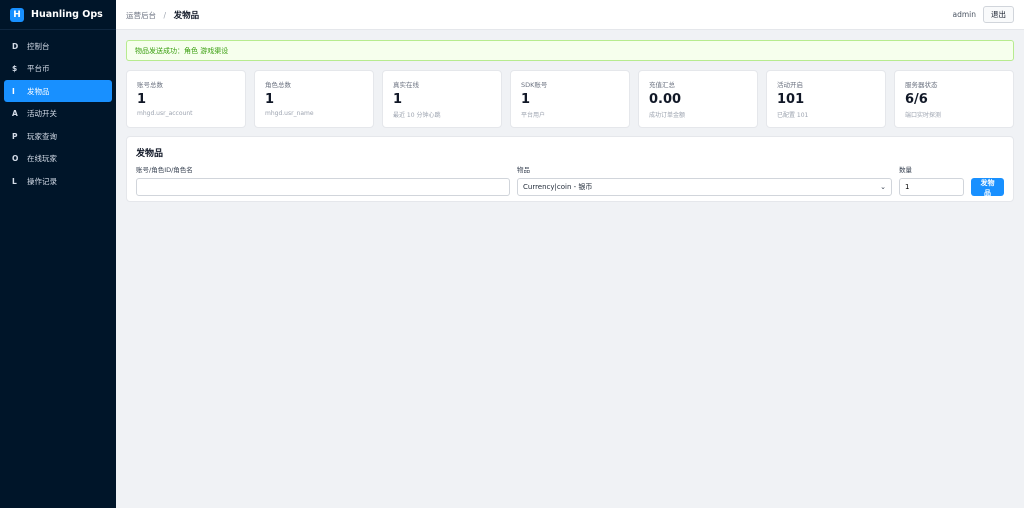 This screenshot has height=508, width=1024. I want to click on stat-label: SDK账号, so click(534, 85).